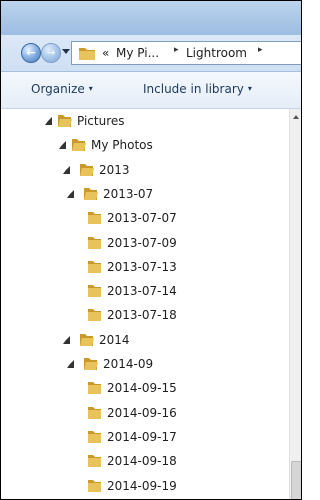 The image size is (320, 500). Describe the element at coordinates (101, 121) in the screenshot. I see `tree-item-label: Pictures` at that location.